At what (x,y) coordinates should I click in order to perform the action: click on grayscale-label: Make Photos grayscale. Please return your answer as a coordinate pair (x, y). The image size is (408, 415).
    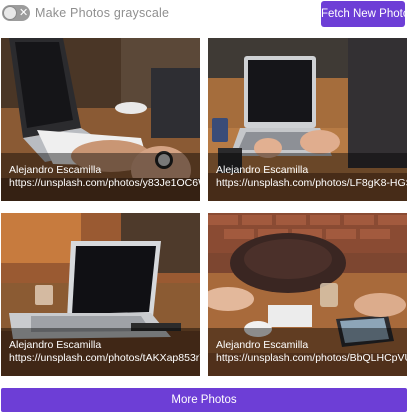
    Looking at the image, I should click on (102, 13).